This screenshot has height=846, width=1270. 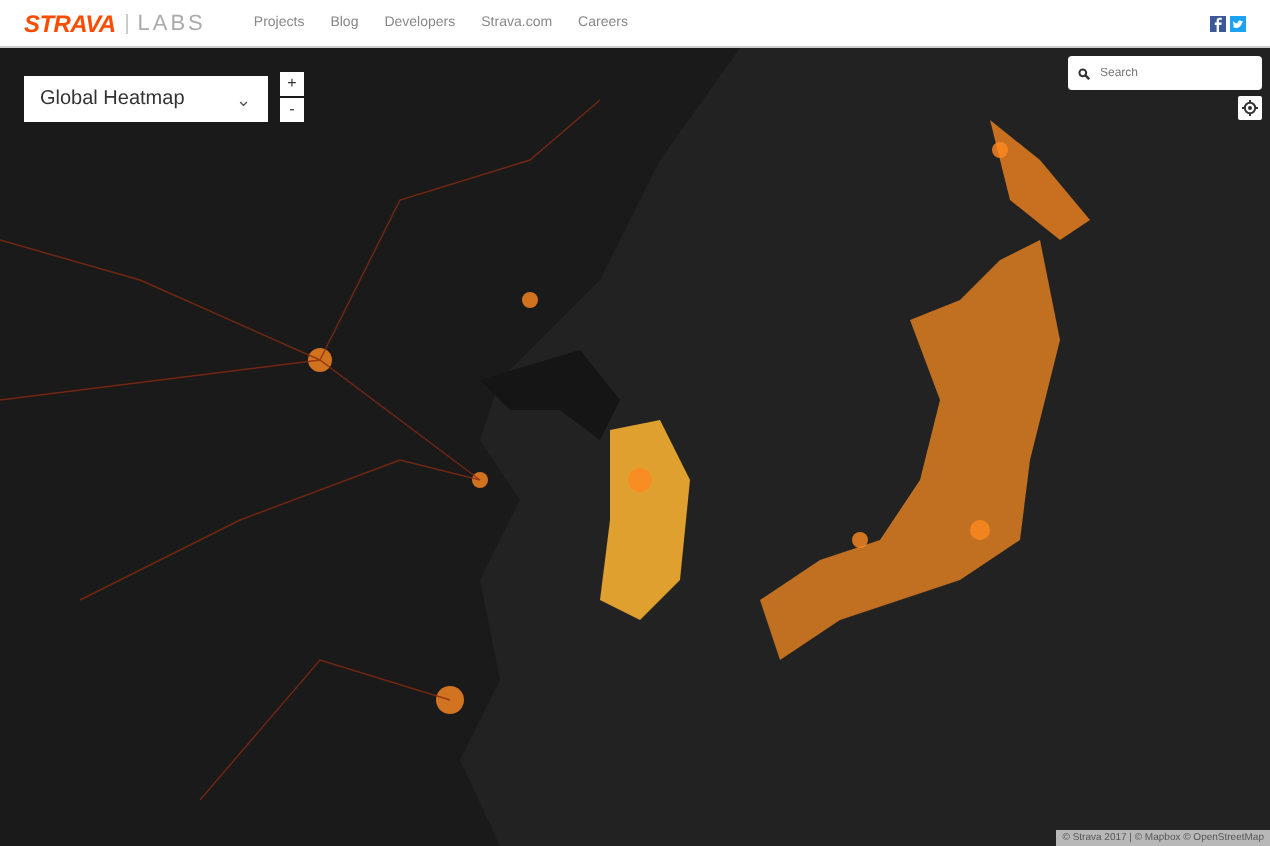 I want to click on labs-label: LABS, so click(x=171, y=23).